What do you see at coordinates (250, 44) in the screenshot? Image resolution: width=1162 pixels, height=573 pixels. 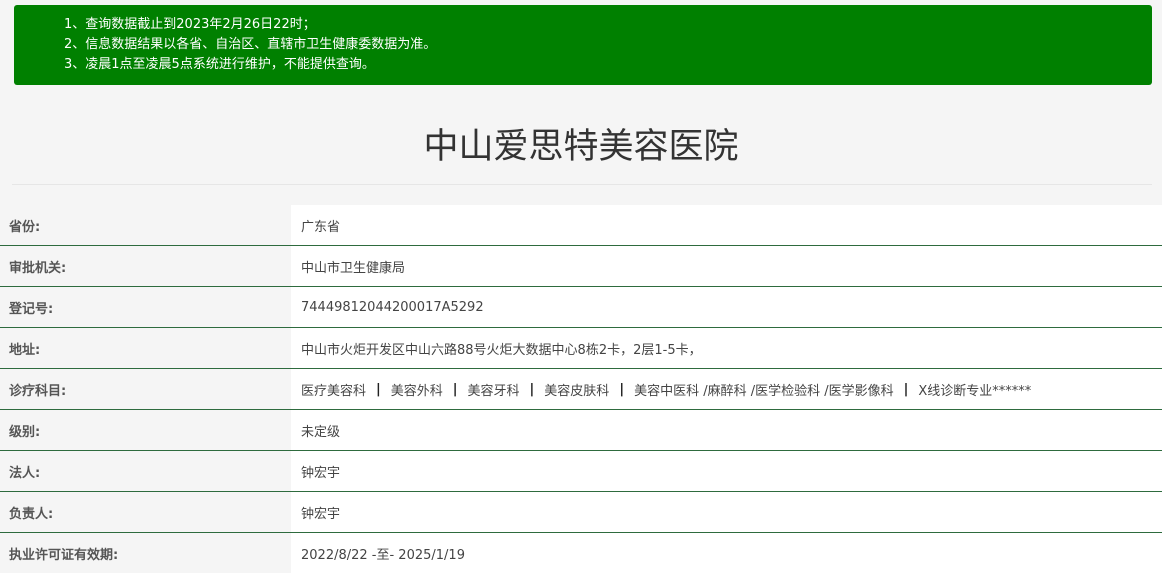 I see `notice-line-2: 2、信息数据结果以各省、自治区、直辖市卫生健康委数据为准。` at bounding box center [250, 44].